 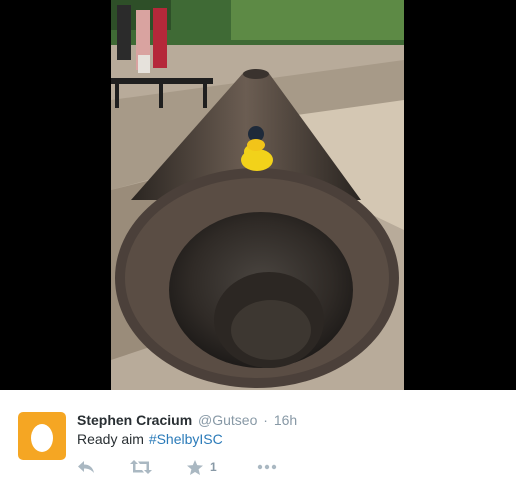 I want to click on hashtag-link: #ShelbyISC, so click(x=186, y=439).